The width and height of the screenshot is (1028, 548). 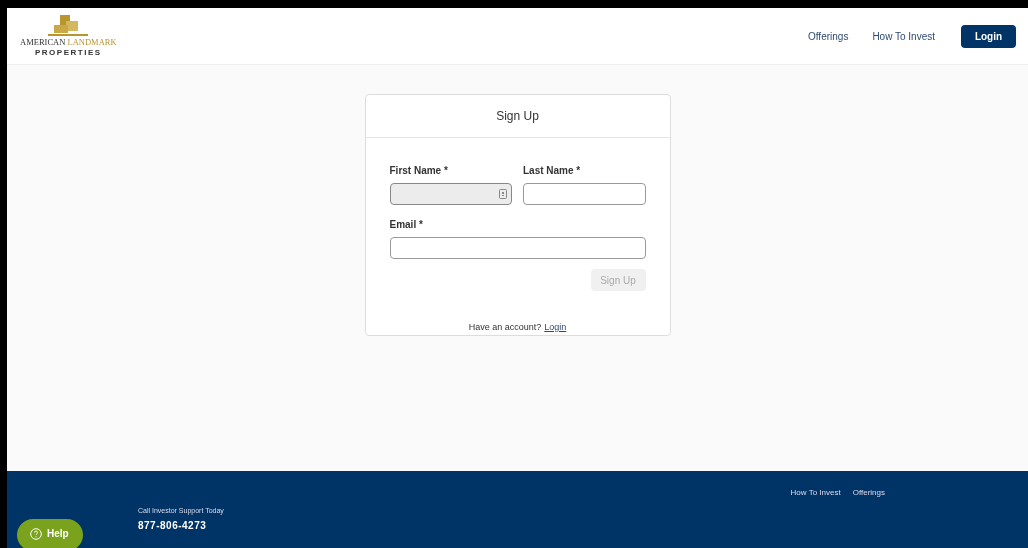 What do you see at coordinates (505, 327) in the screenshot?
I see `account-prompt: Have an account?` at bounding box center [505, 327].